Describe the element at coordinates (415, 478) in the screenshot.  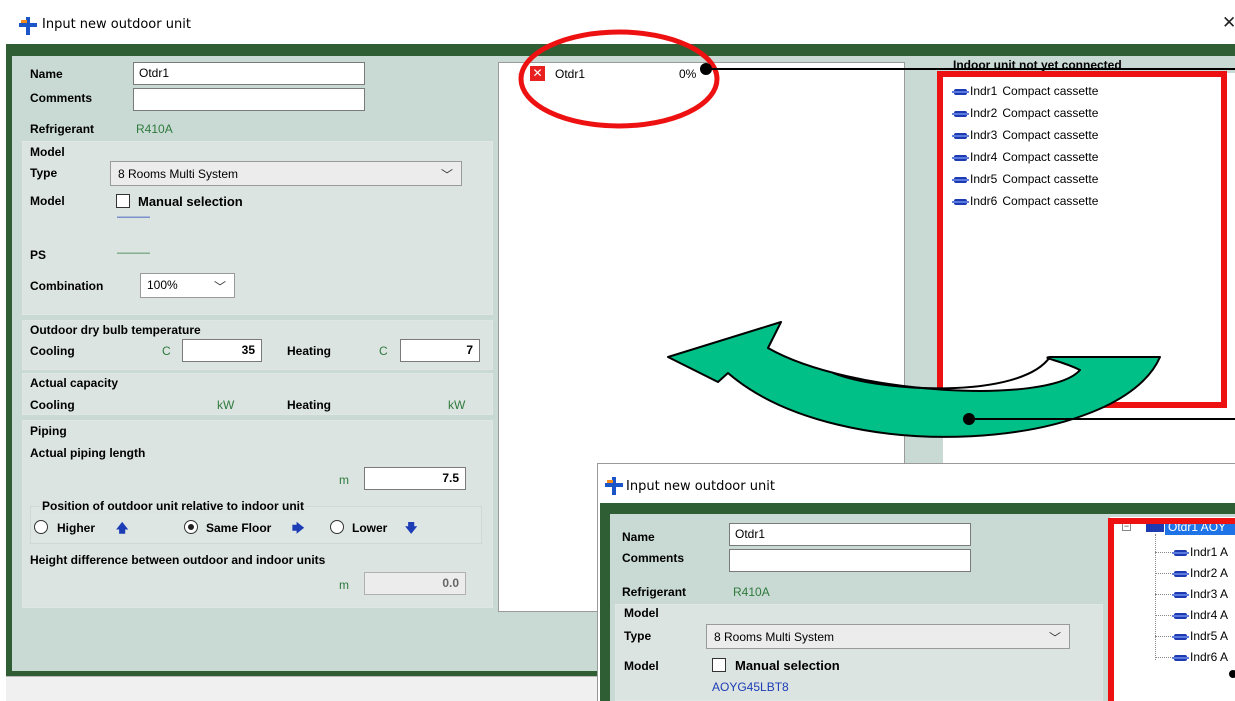
I see `piping-length-field: 7.5` at that location.